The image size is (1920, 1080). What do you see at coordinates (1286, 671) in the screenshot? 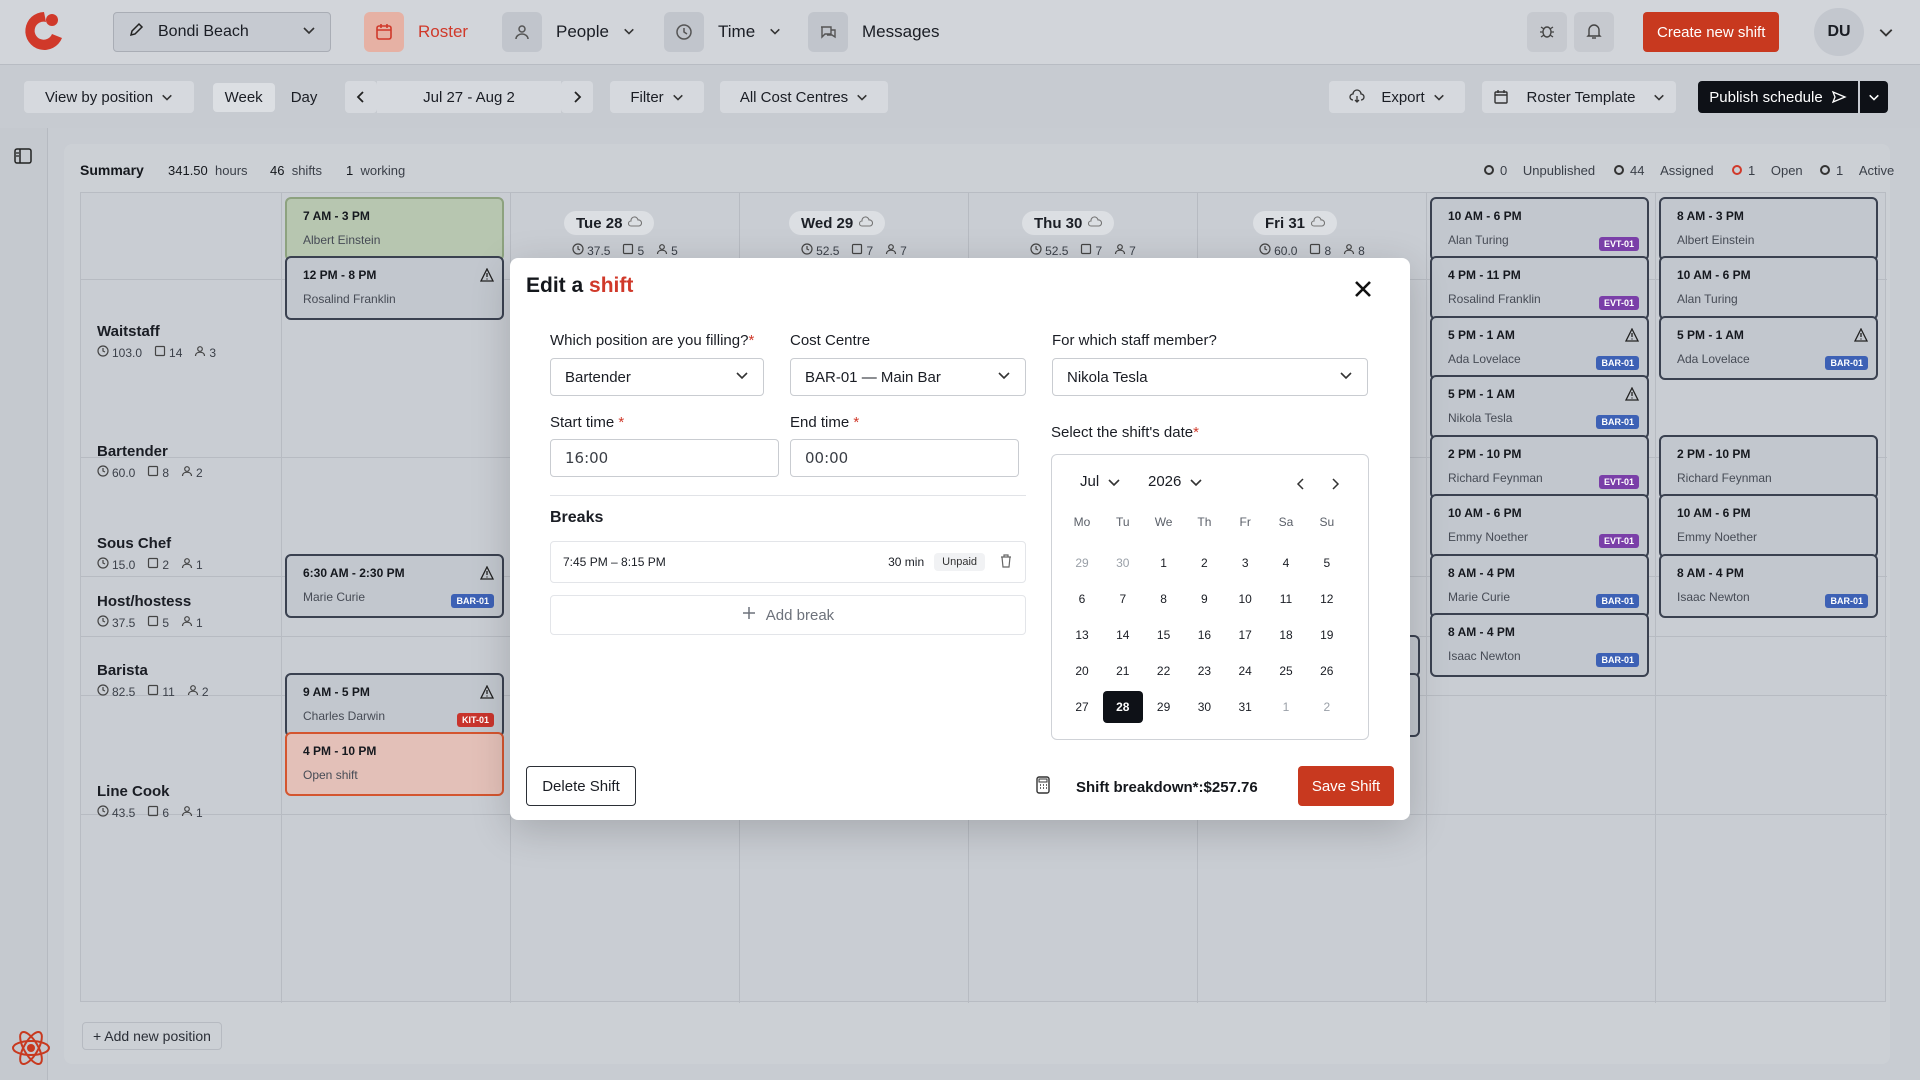
I see `calendar-day: 25` at bounding box center [1286, 671].